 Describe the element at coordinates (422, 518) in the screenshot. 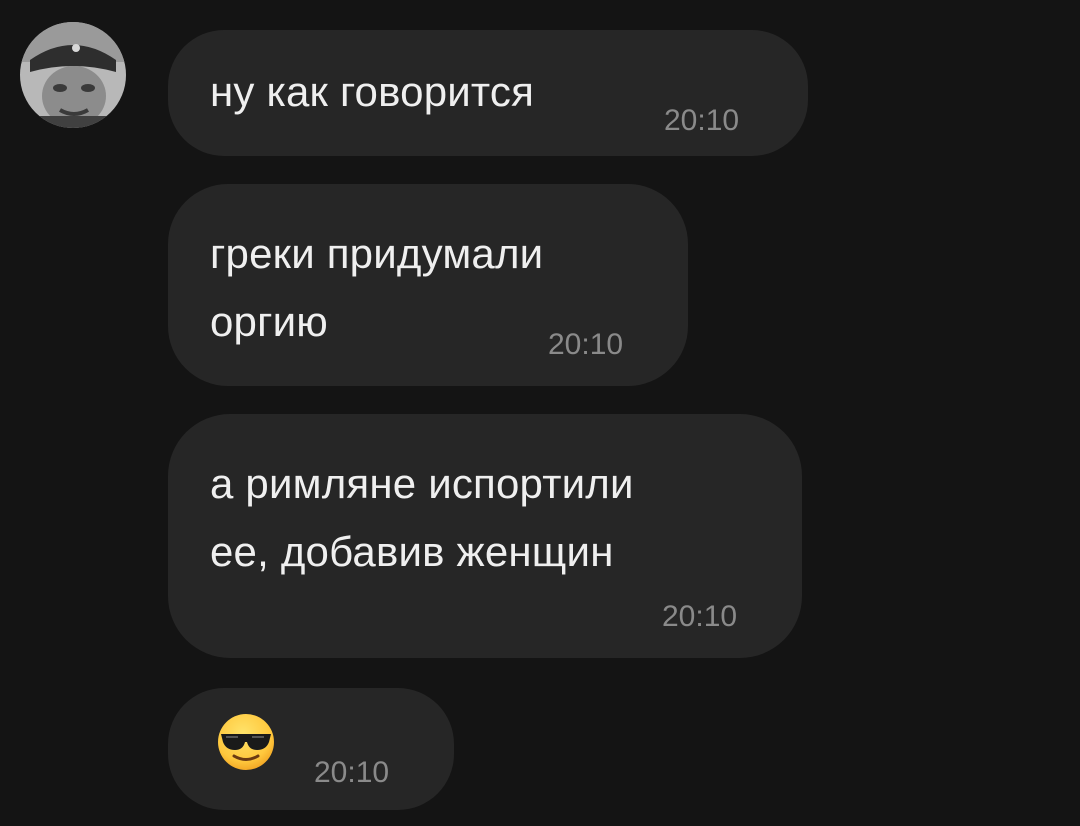

I see `message-text: а римляне испортили ее, добавив женщин` at that location.